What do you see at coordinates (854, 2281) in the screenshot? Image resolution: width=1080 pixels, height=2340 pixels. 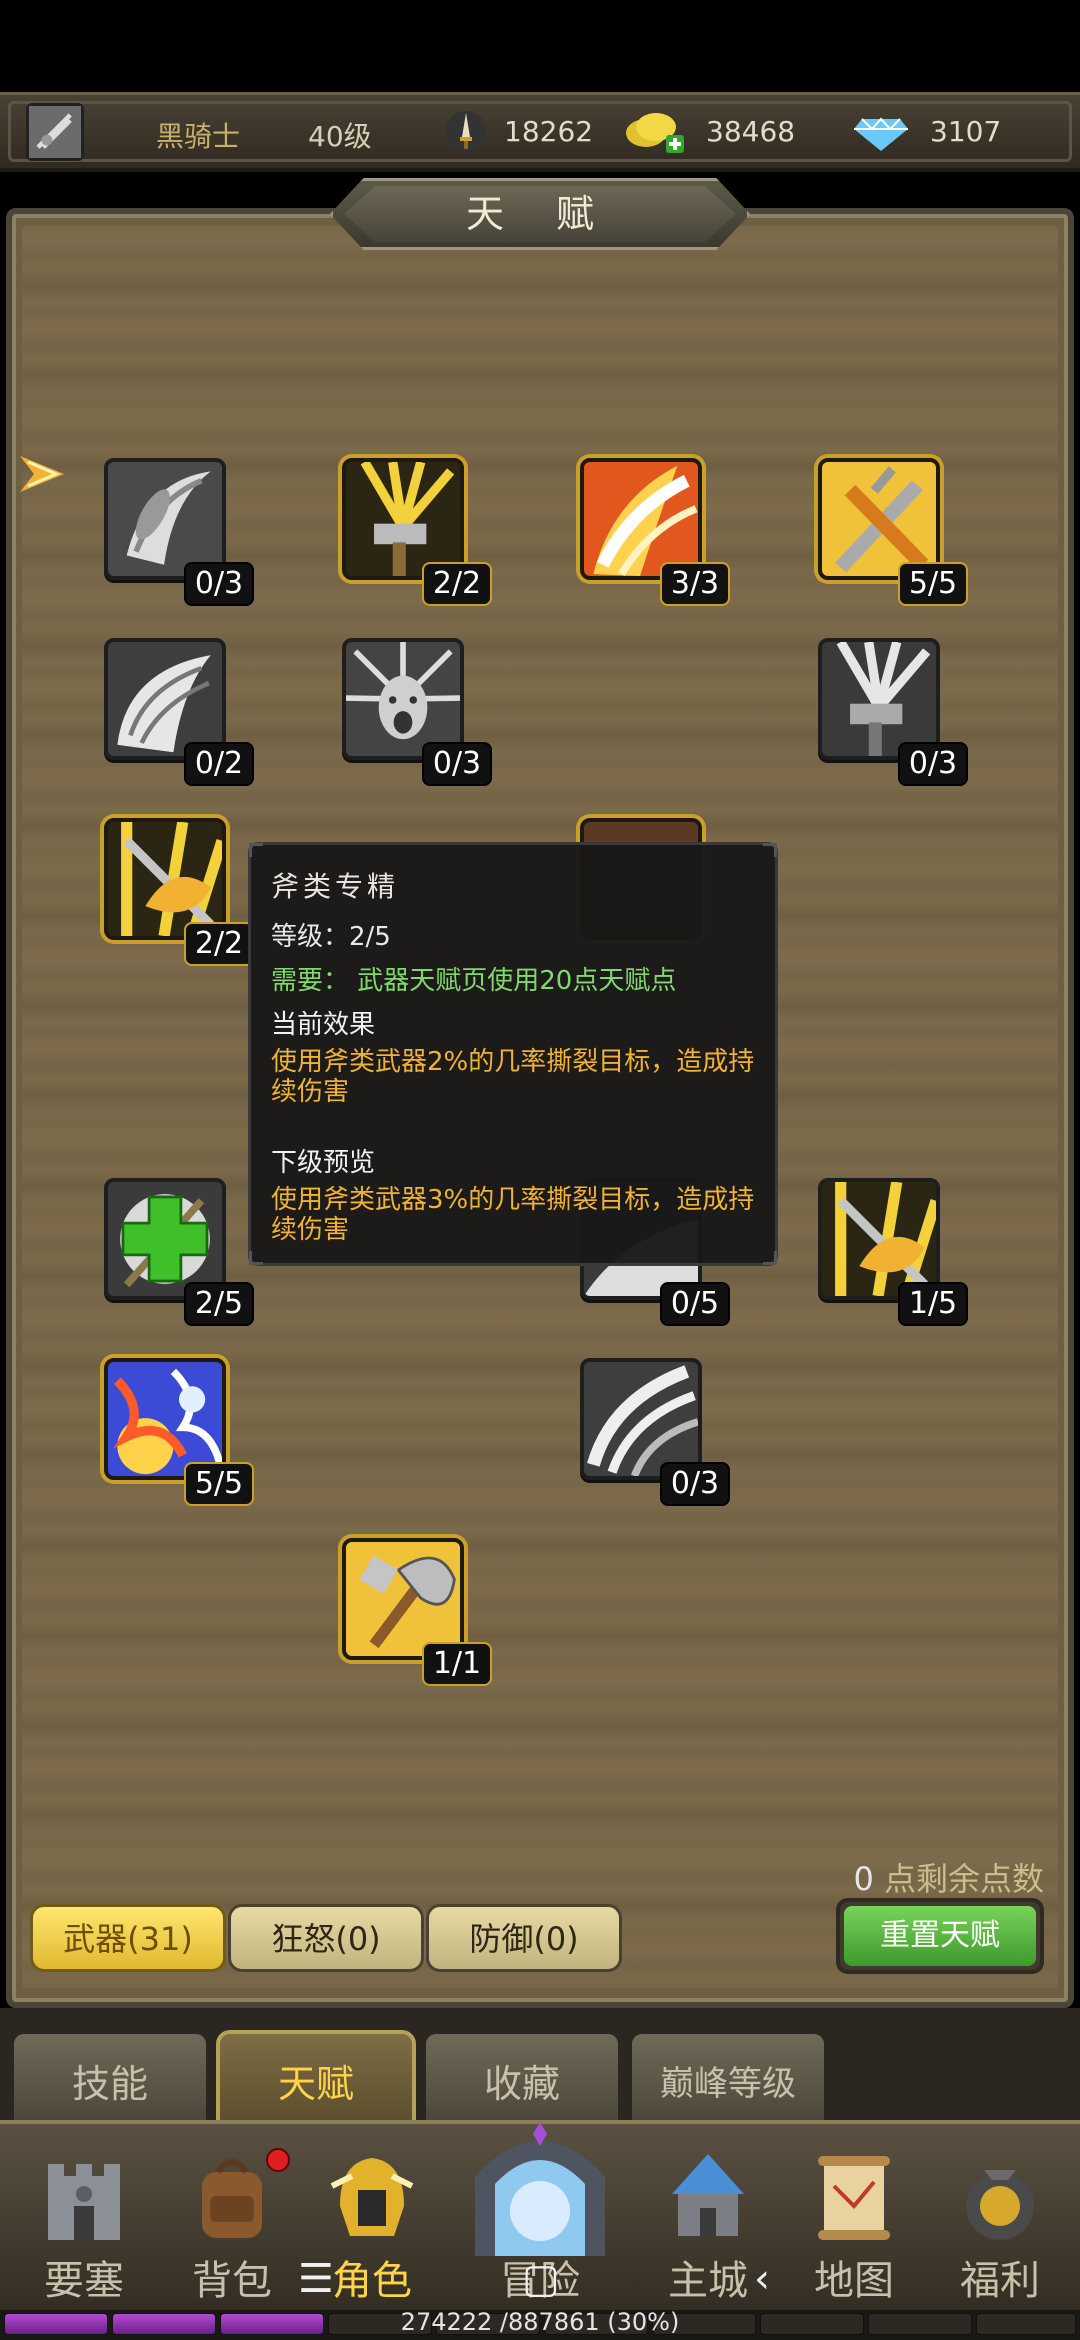 I see `nav-map-label: 地图` at bounding box center [854, 2281].